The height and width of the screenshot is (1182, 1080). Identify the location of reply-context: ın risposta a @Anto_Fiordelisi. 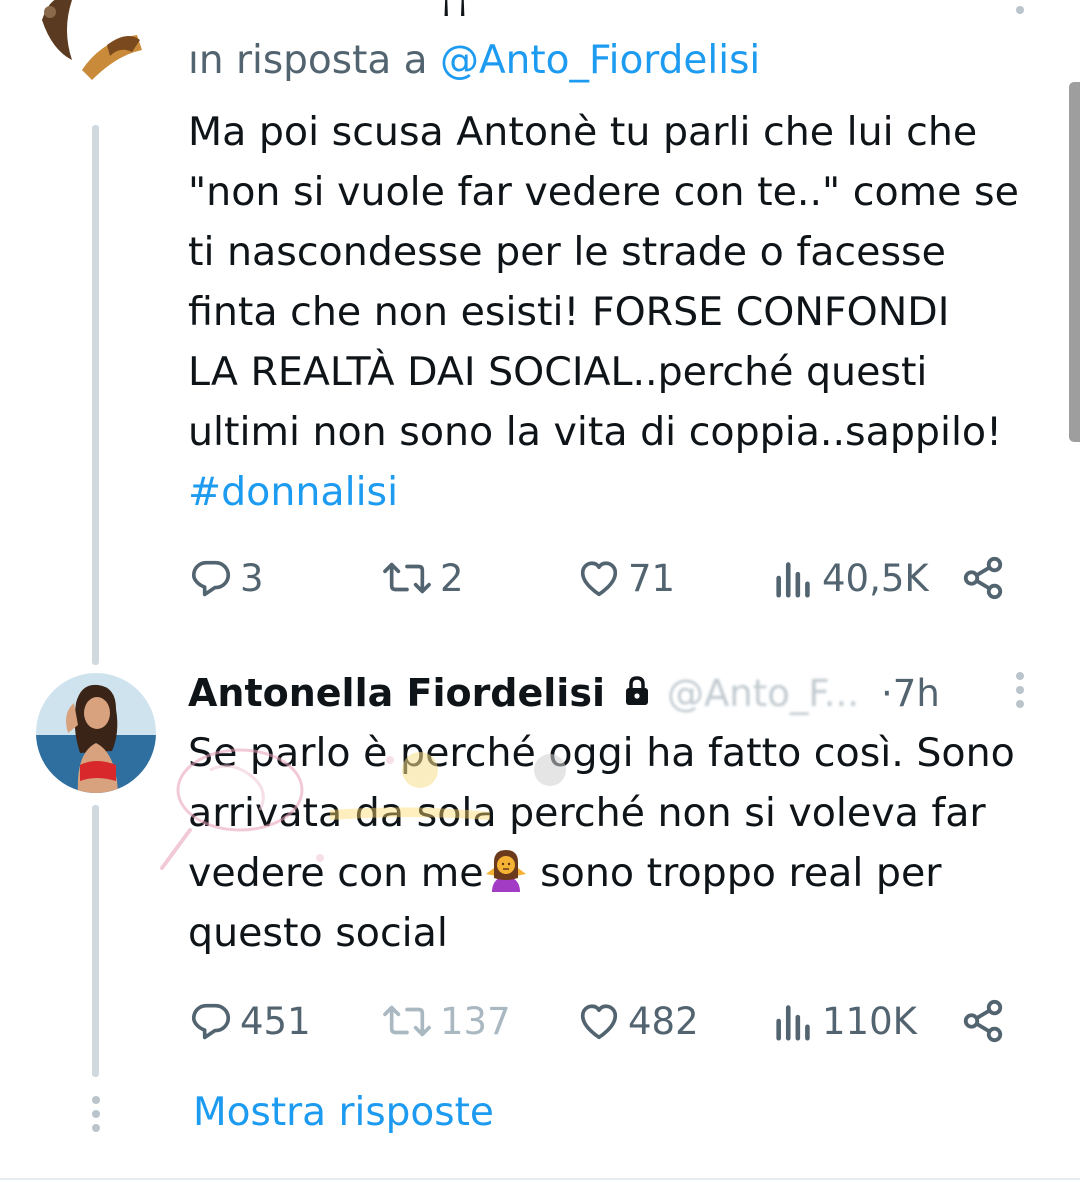
(474, 60).